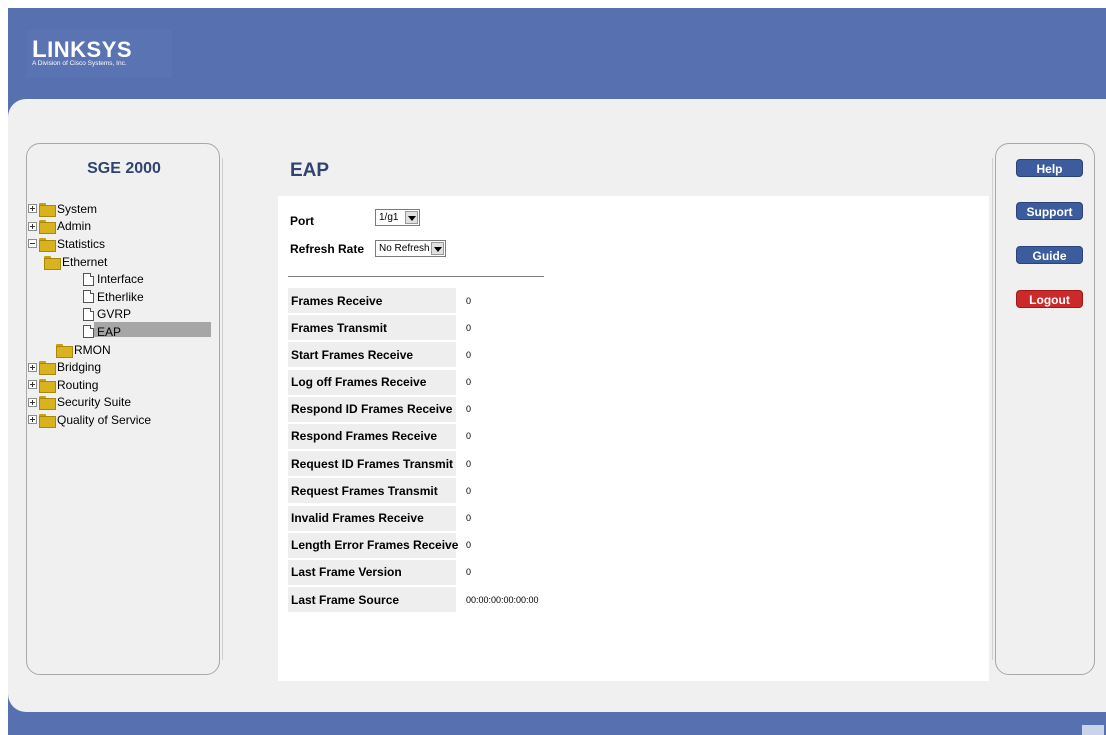  I want to click on tree-item-gvrp: GVRP, so click(120, 315).